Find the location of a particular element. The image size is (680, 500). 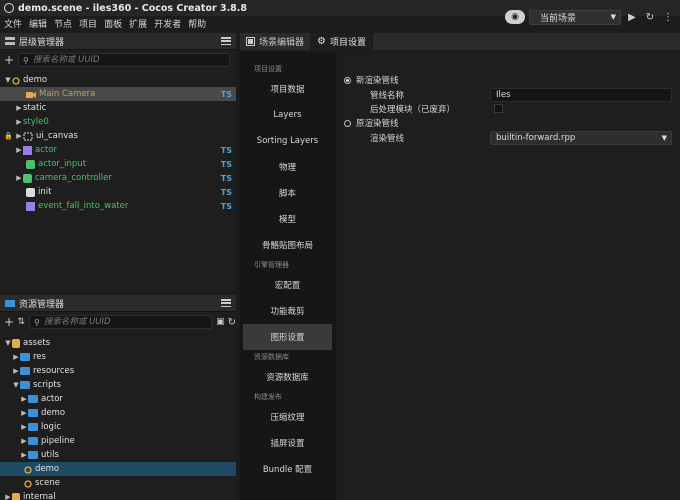

tree-node-event-fall-into-water: event_fall_into_water TS is located at coordinates (118, 206).